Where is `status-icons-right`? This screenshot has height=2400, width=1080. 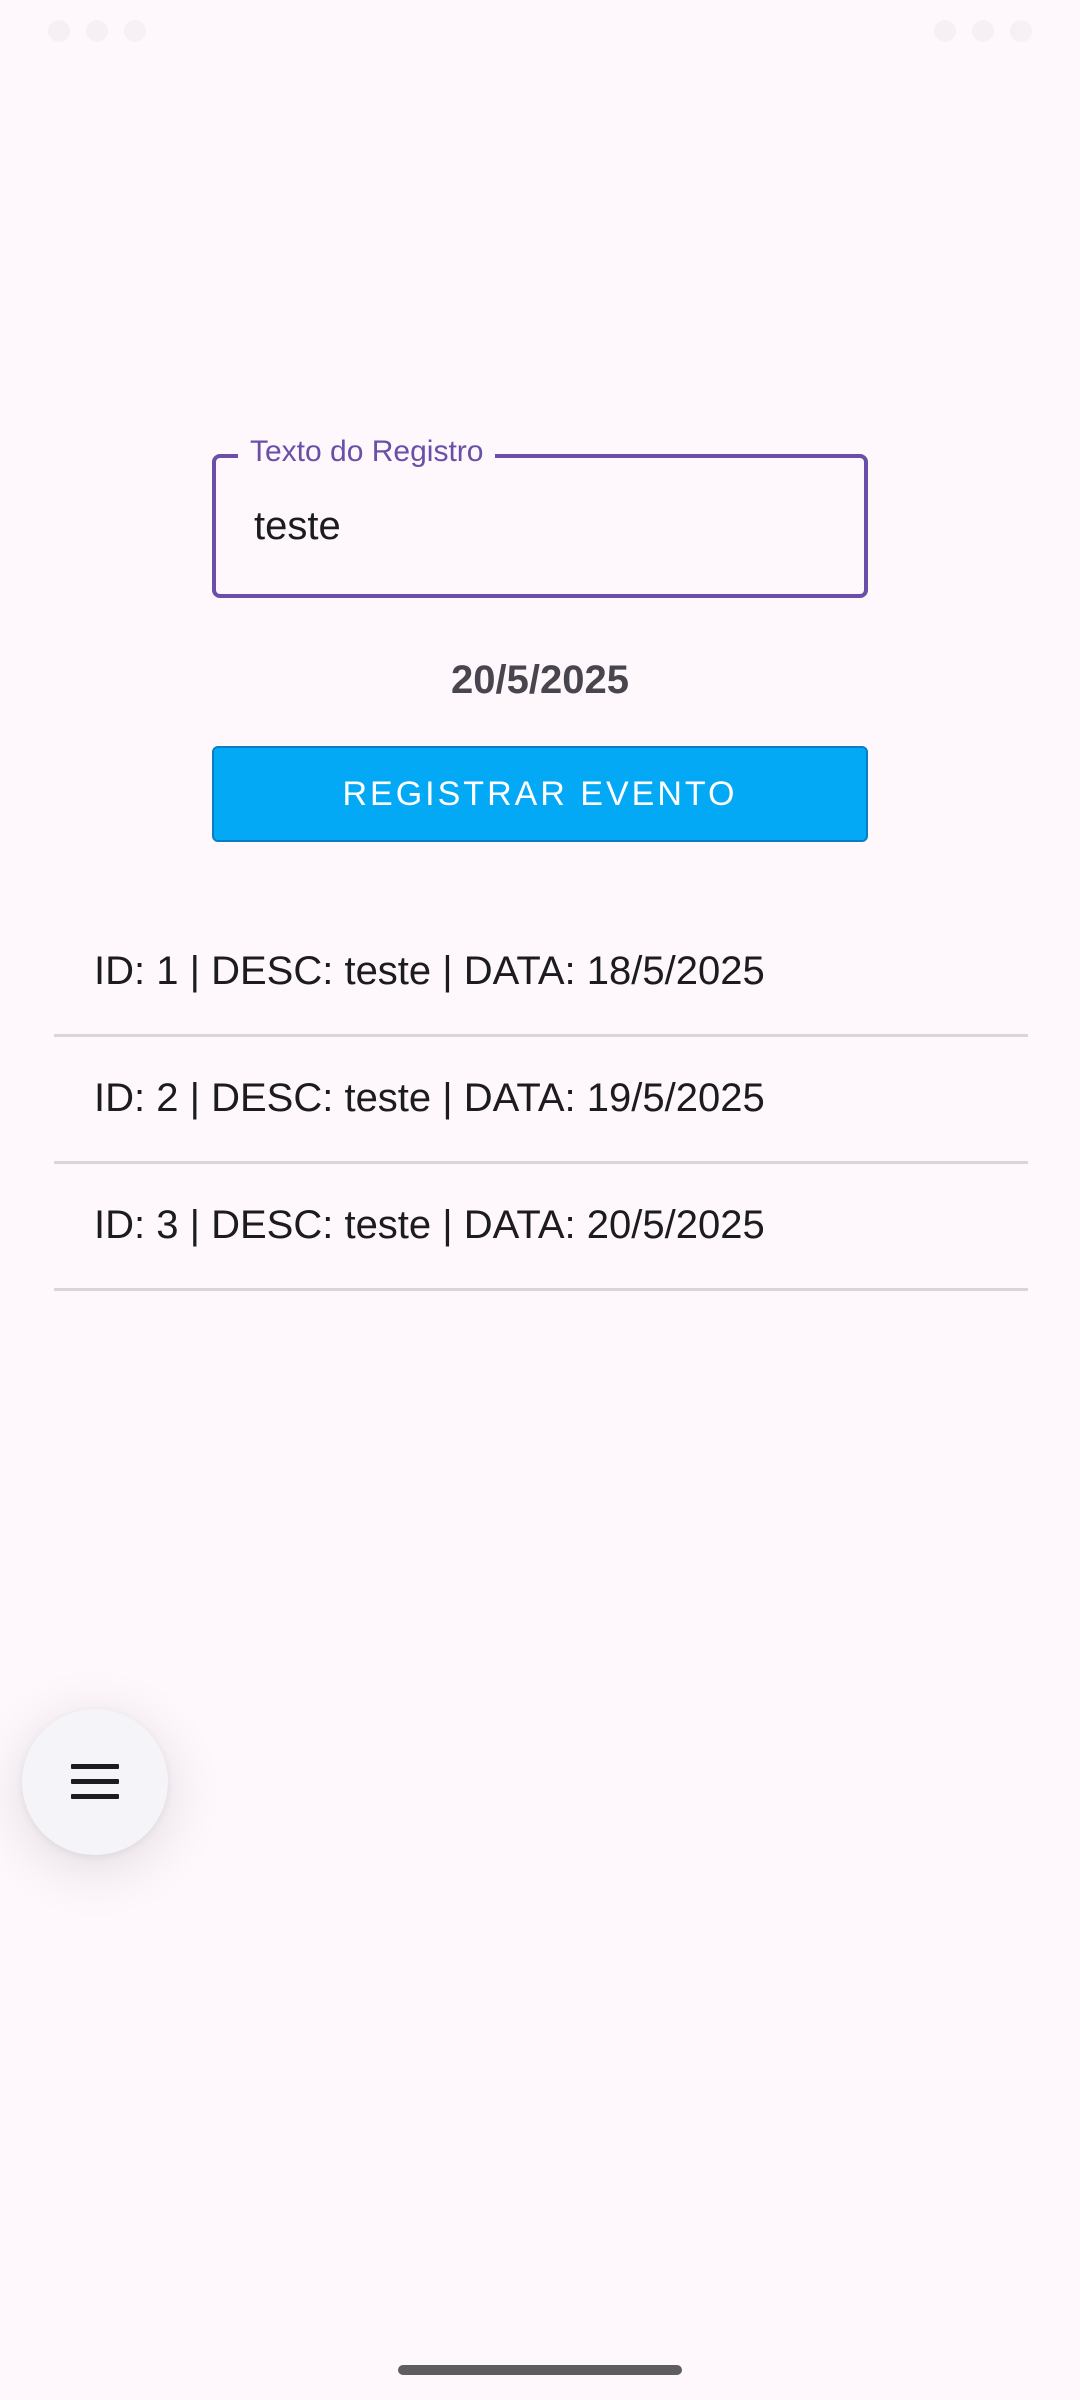
status-icons-right is located at coordinates (983, 31).